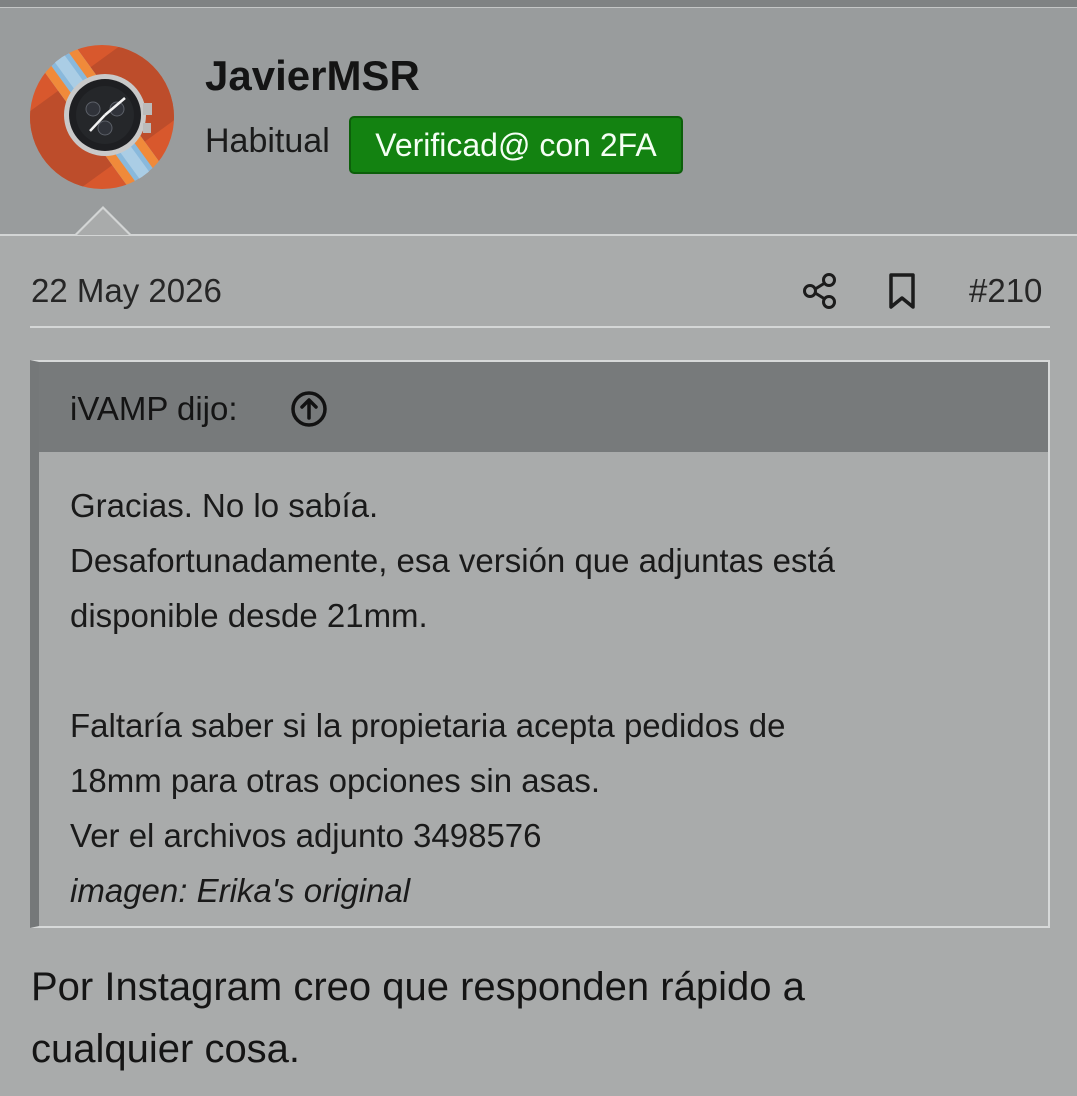 The height and width of the screenshot is (1096, 1077). Describe the element at coordinates (267, 141) in the screenshot. I see `user-title: Habitual` at that location.